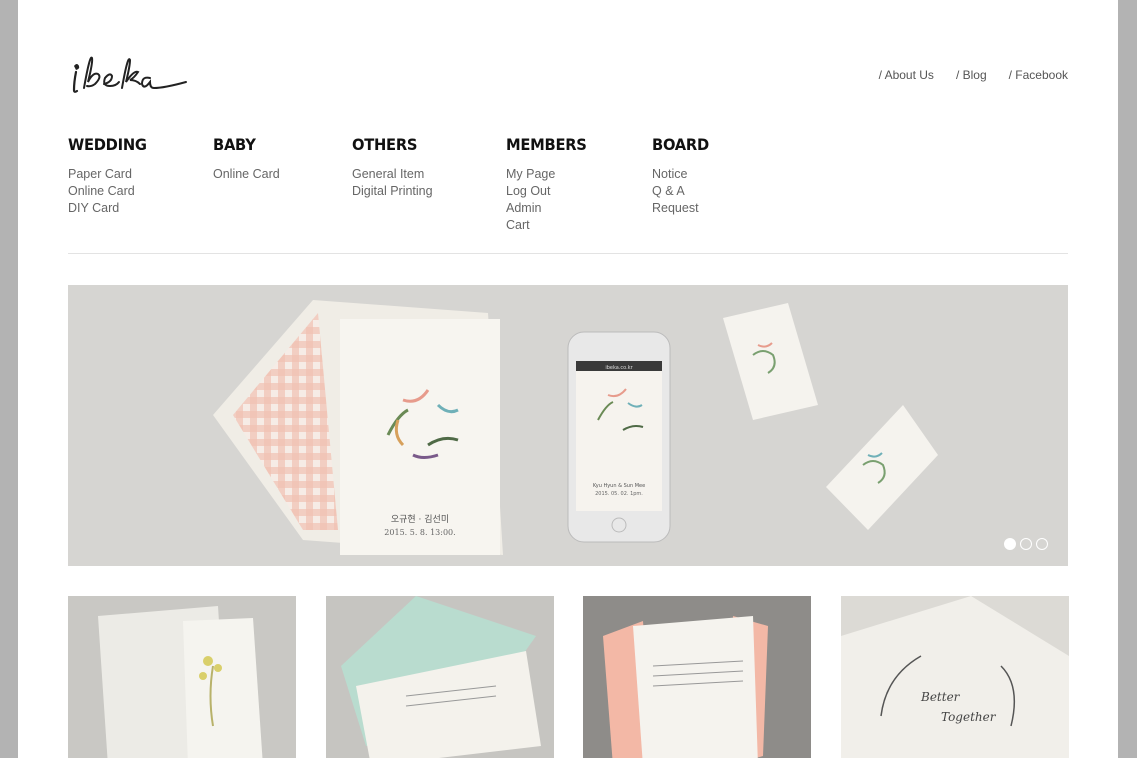 Image resolution: width=1137 pixels, height=758 pixels. I want to click on nav-item-paper-card: Paper Card, so click(111, 174).